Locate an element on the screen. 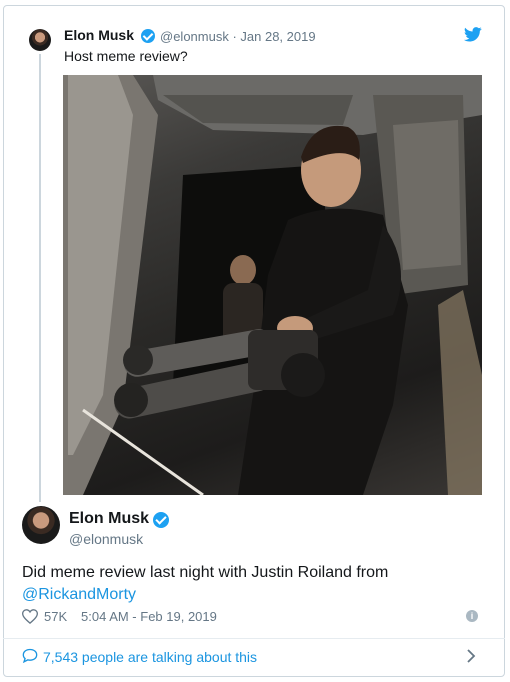 The image size is (510, 682). quoted-author-name: Elon Musk is located at coordinates (99, 35).